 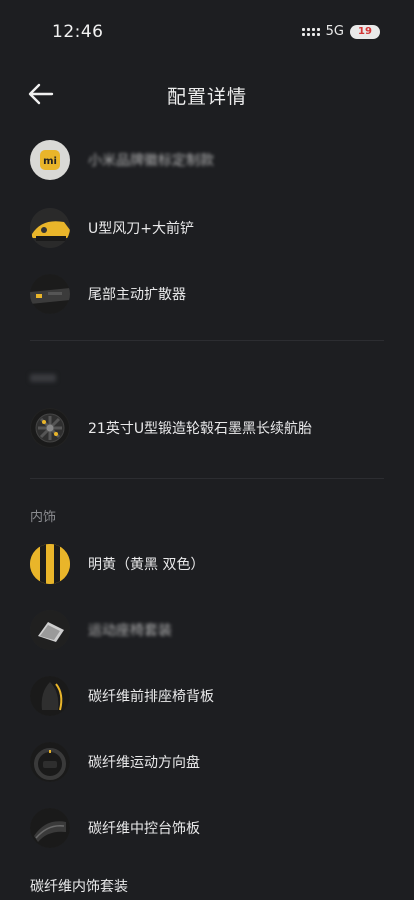 I want to click on battery-icon: 19, so click(x=365, y=31).